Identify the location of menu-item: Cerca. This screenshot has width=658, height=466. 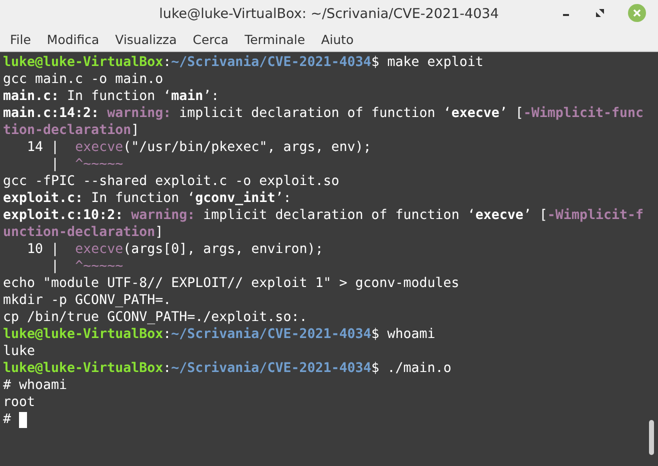
(210, 39).